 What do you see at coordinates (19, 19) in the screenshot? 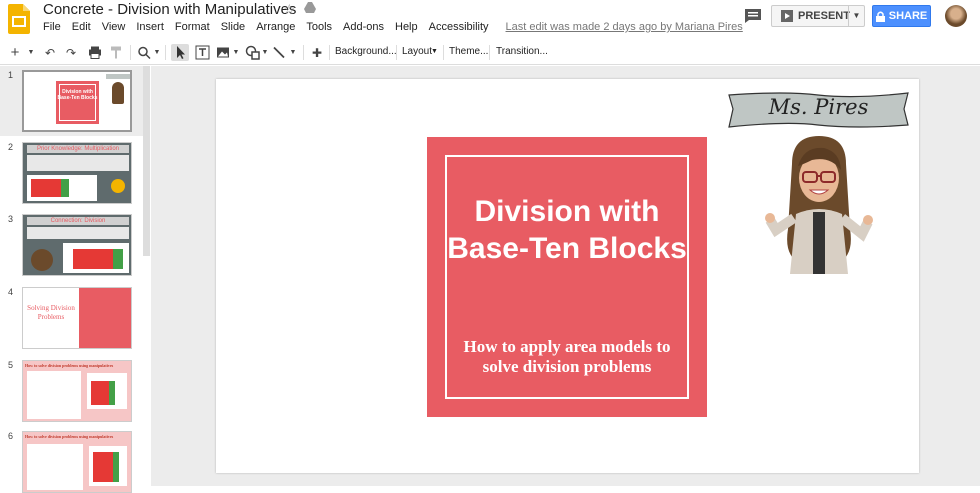
I see `slides-logo-icon` at bounding box center [19, 19].